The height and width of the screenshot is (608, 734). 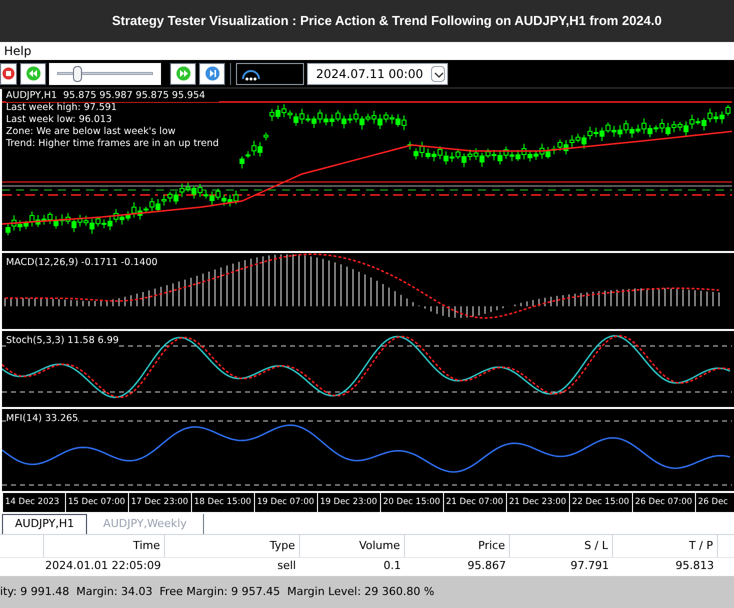 I want to click on slider-thumb, so click(x=77, y=74).